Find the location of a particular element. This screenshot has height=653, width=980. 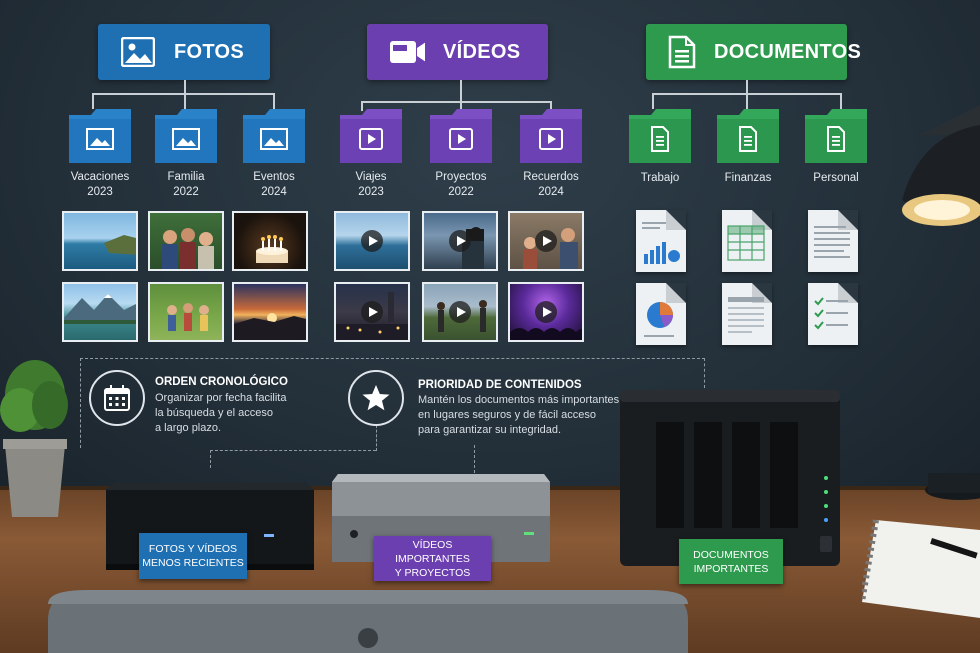

folder-label-line2: 2024 is located at coordinates (551, 192).